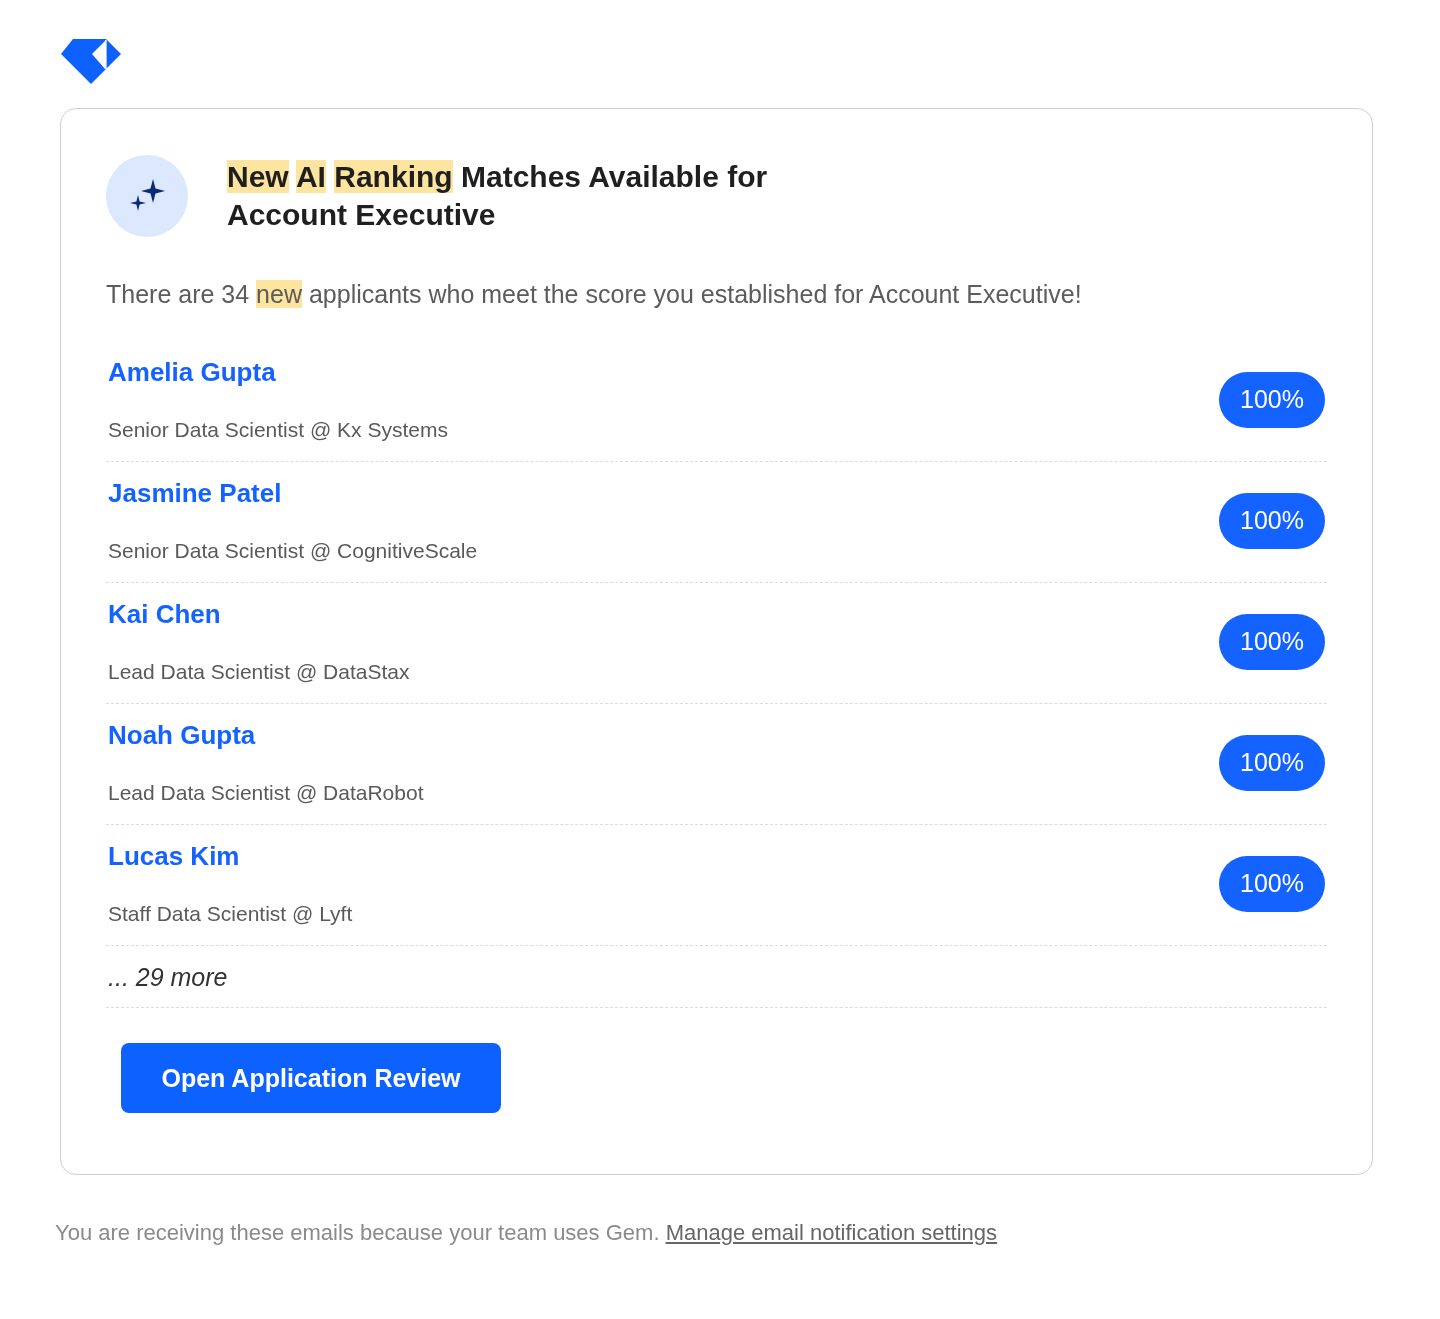  I want to click on diamond-logo, so click(91, 62).